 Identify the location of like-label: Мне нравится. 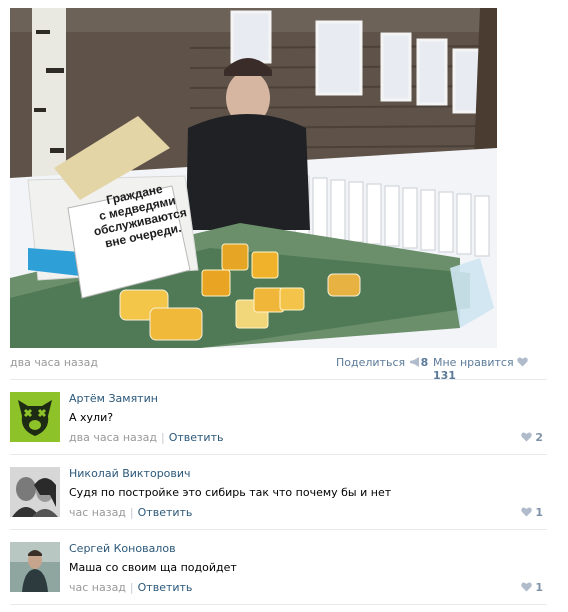
(473, 362).